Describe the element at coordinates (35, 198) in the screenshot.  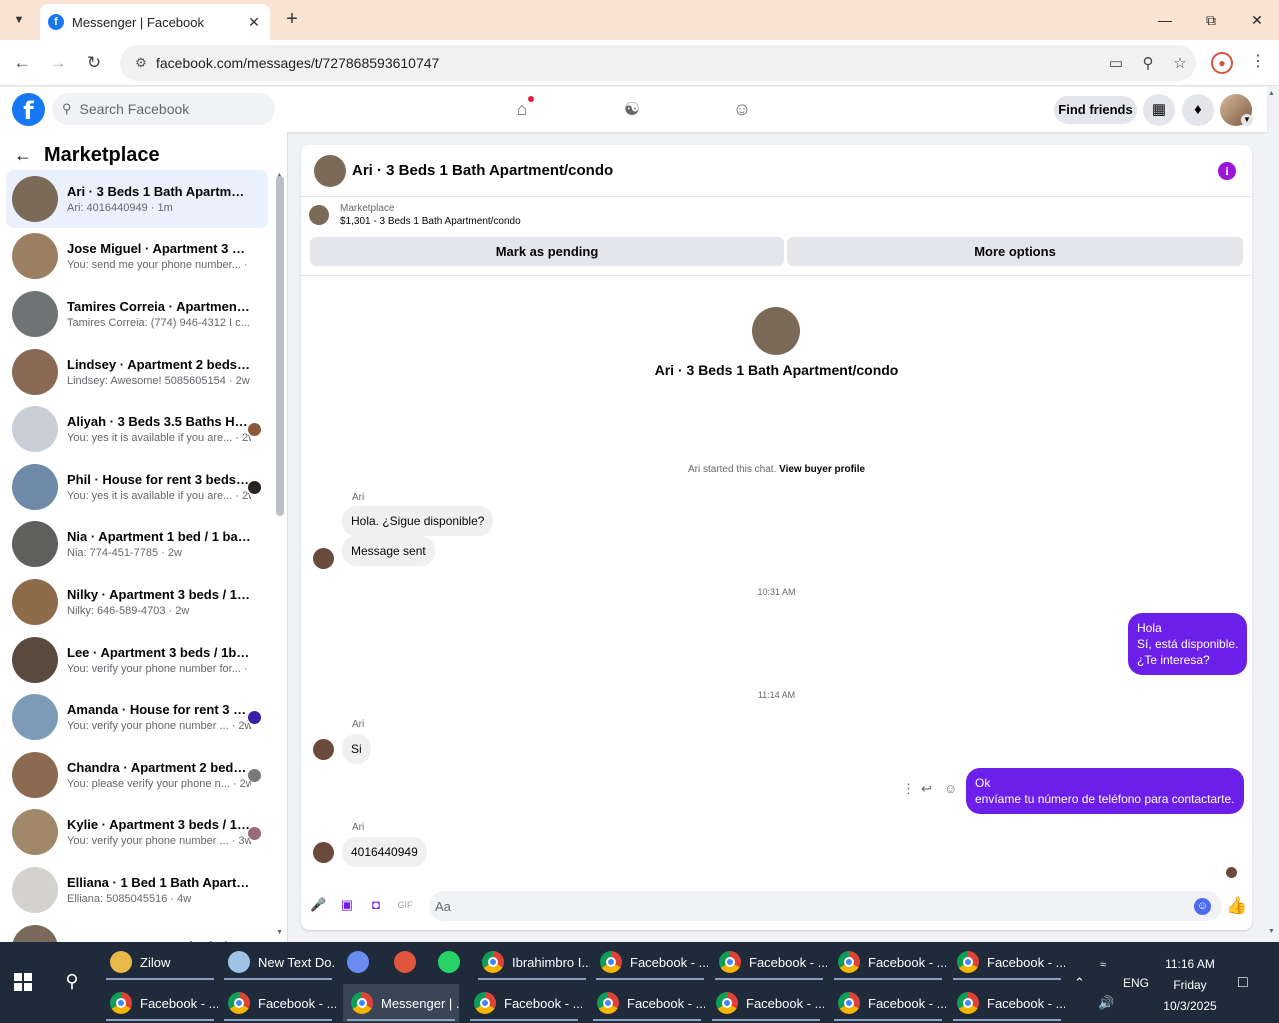
I see `listing-thumbnail` at that location.